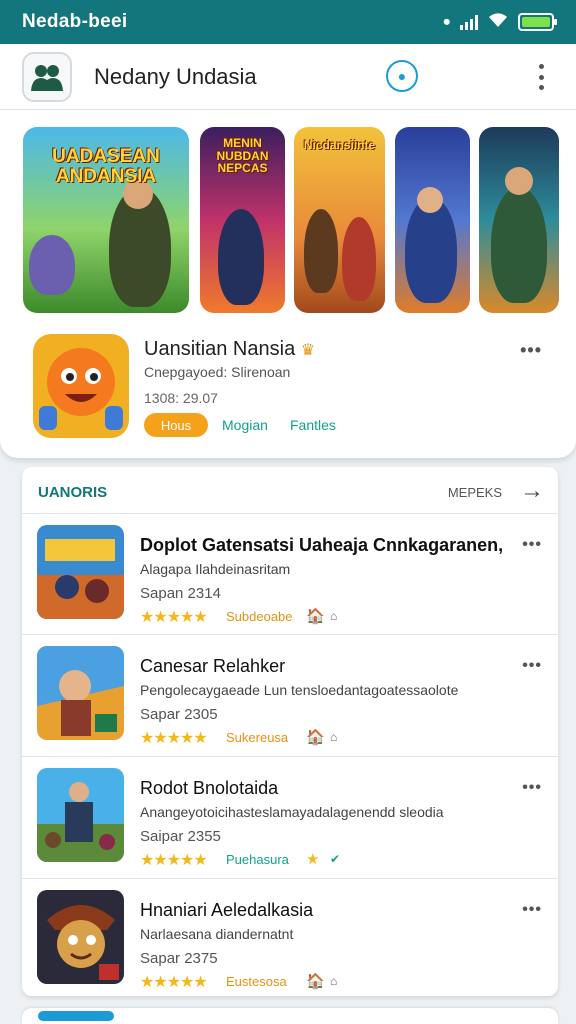 The width and height of the screenshot is (576, 1024). Describe the element at coordinates (290, 491) in the screenshot. I see `list-header: UANORIS MEPEKS →` at that location.